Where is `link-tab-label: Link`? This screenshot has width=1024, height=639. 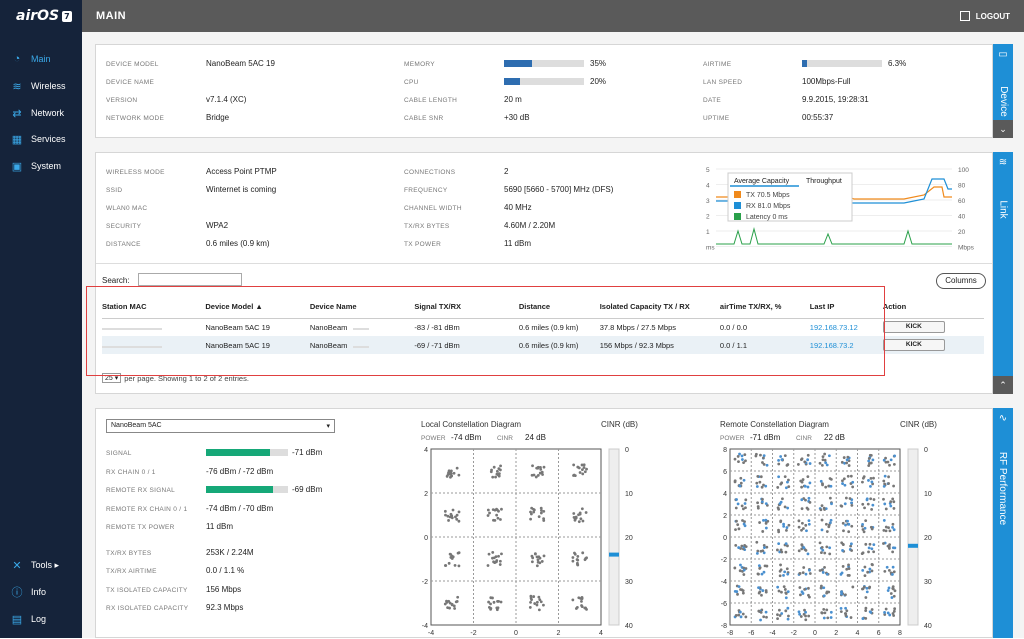 link-tab-label: Link is located at coordinates (1003, 209).